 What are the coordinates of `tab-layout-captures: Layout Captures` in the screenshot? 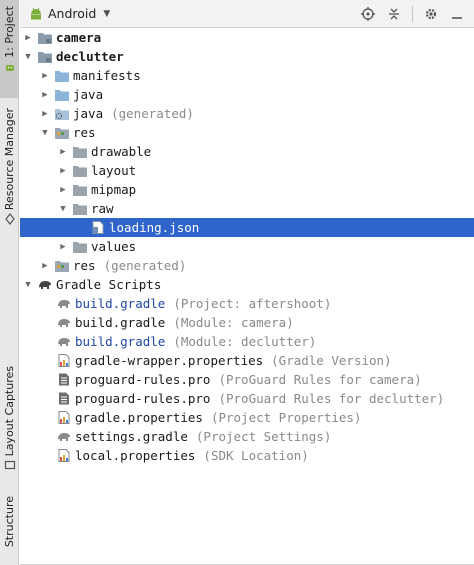 It's located at (9, 421).